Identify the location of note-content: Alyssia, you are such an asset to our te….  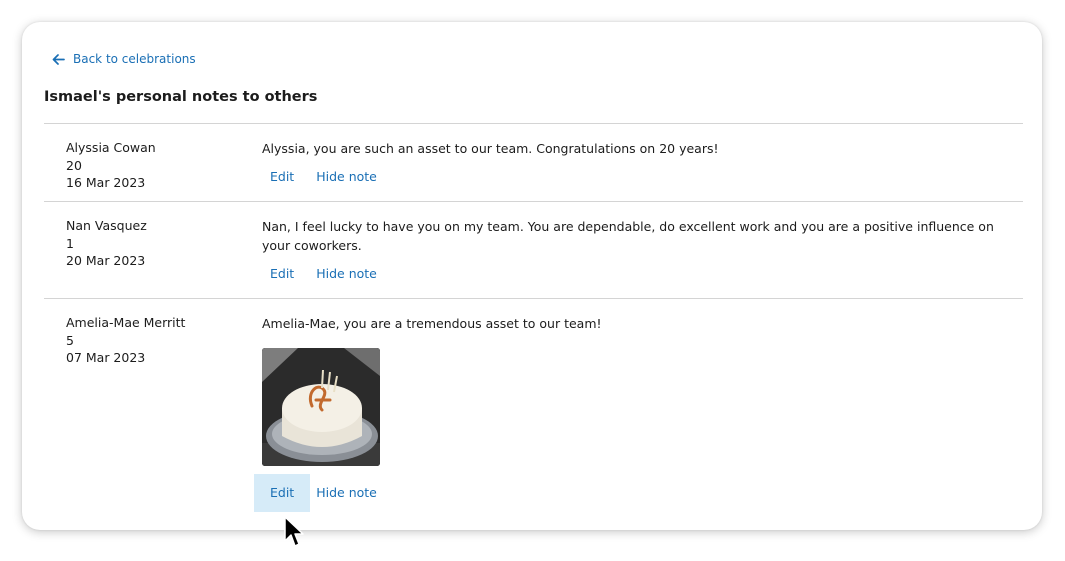
(642, 162).